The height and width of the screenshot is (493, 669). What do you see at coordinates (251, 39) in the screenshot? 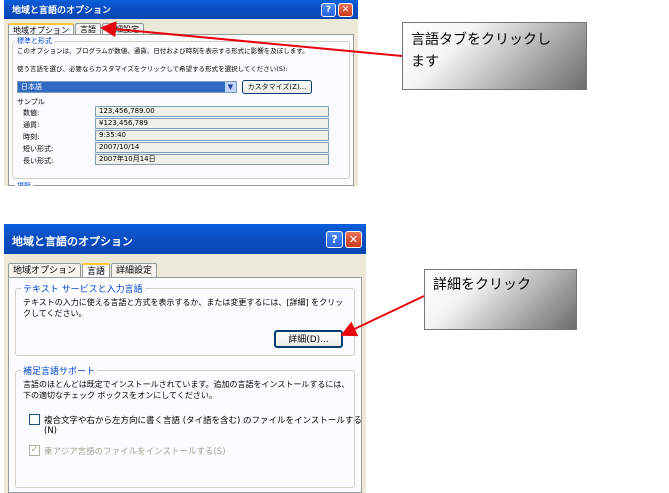
I see `arrow-to-language-tab` at bounding box center [251, 39].